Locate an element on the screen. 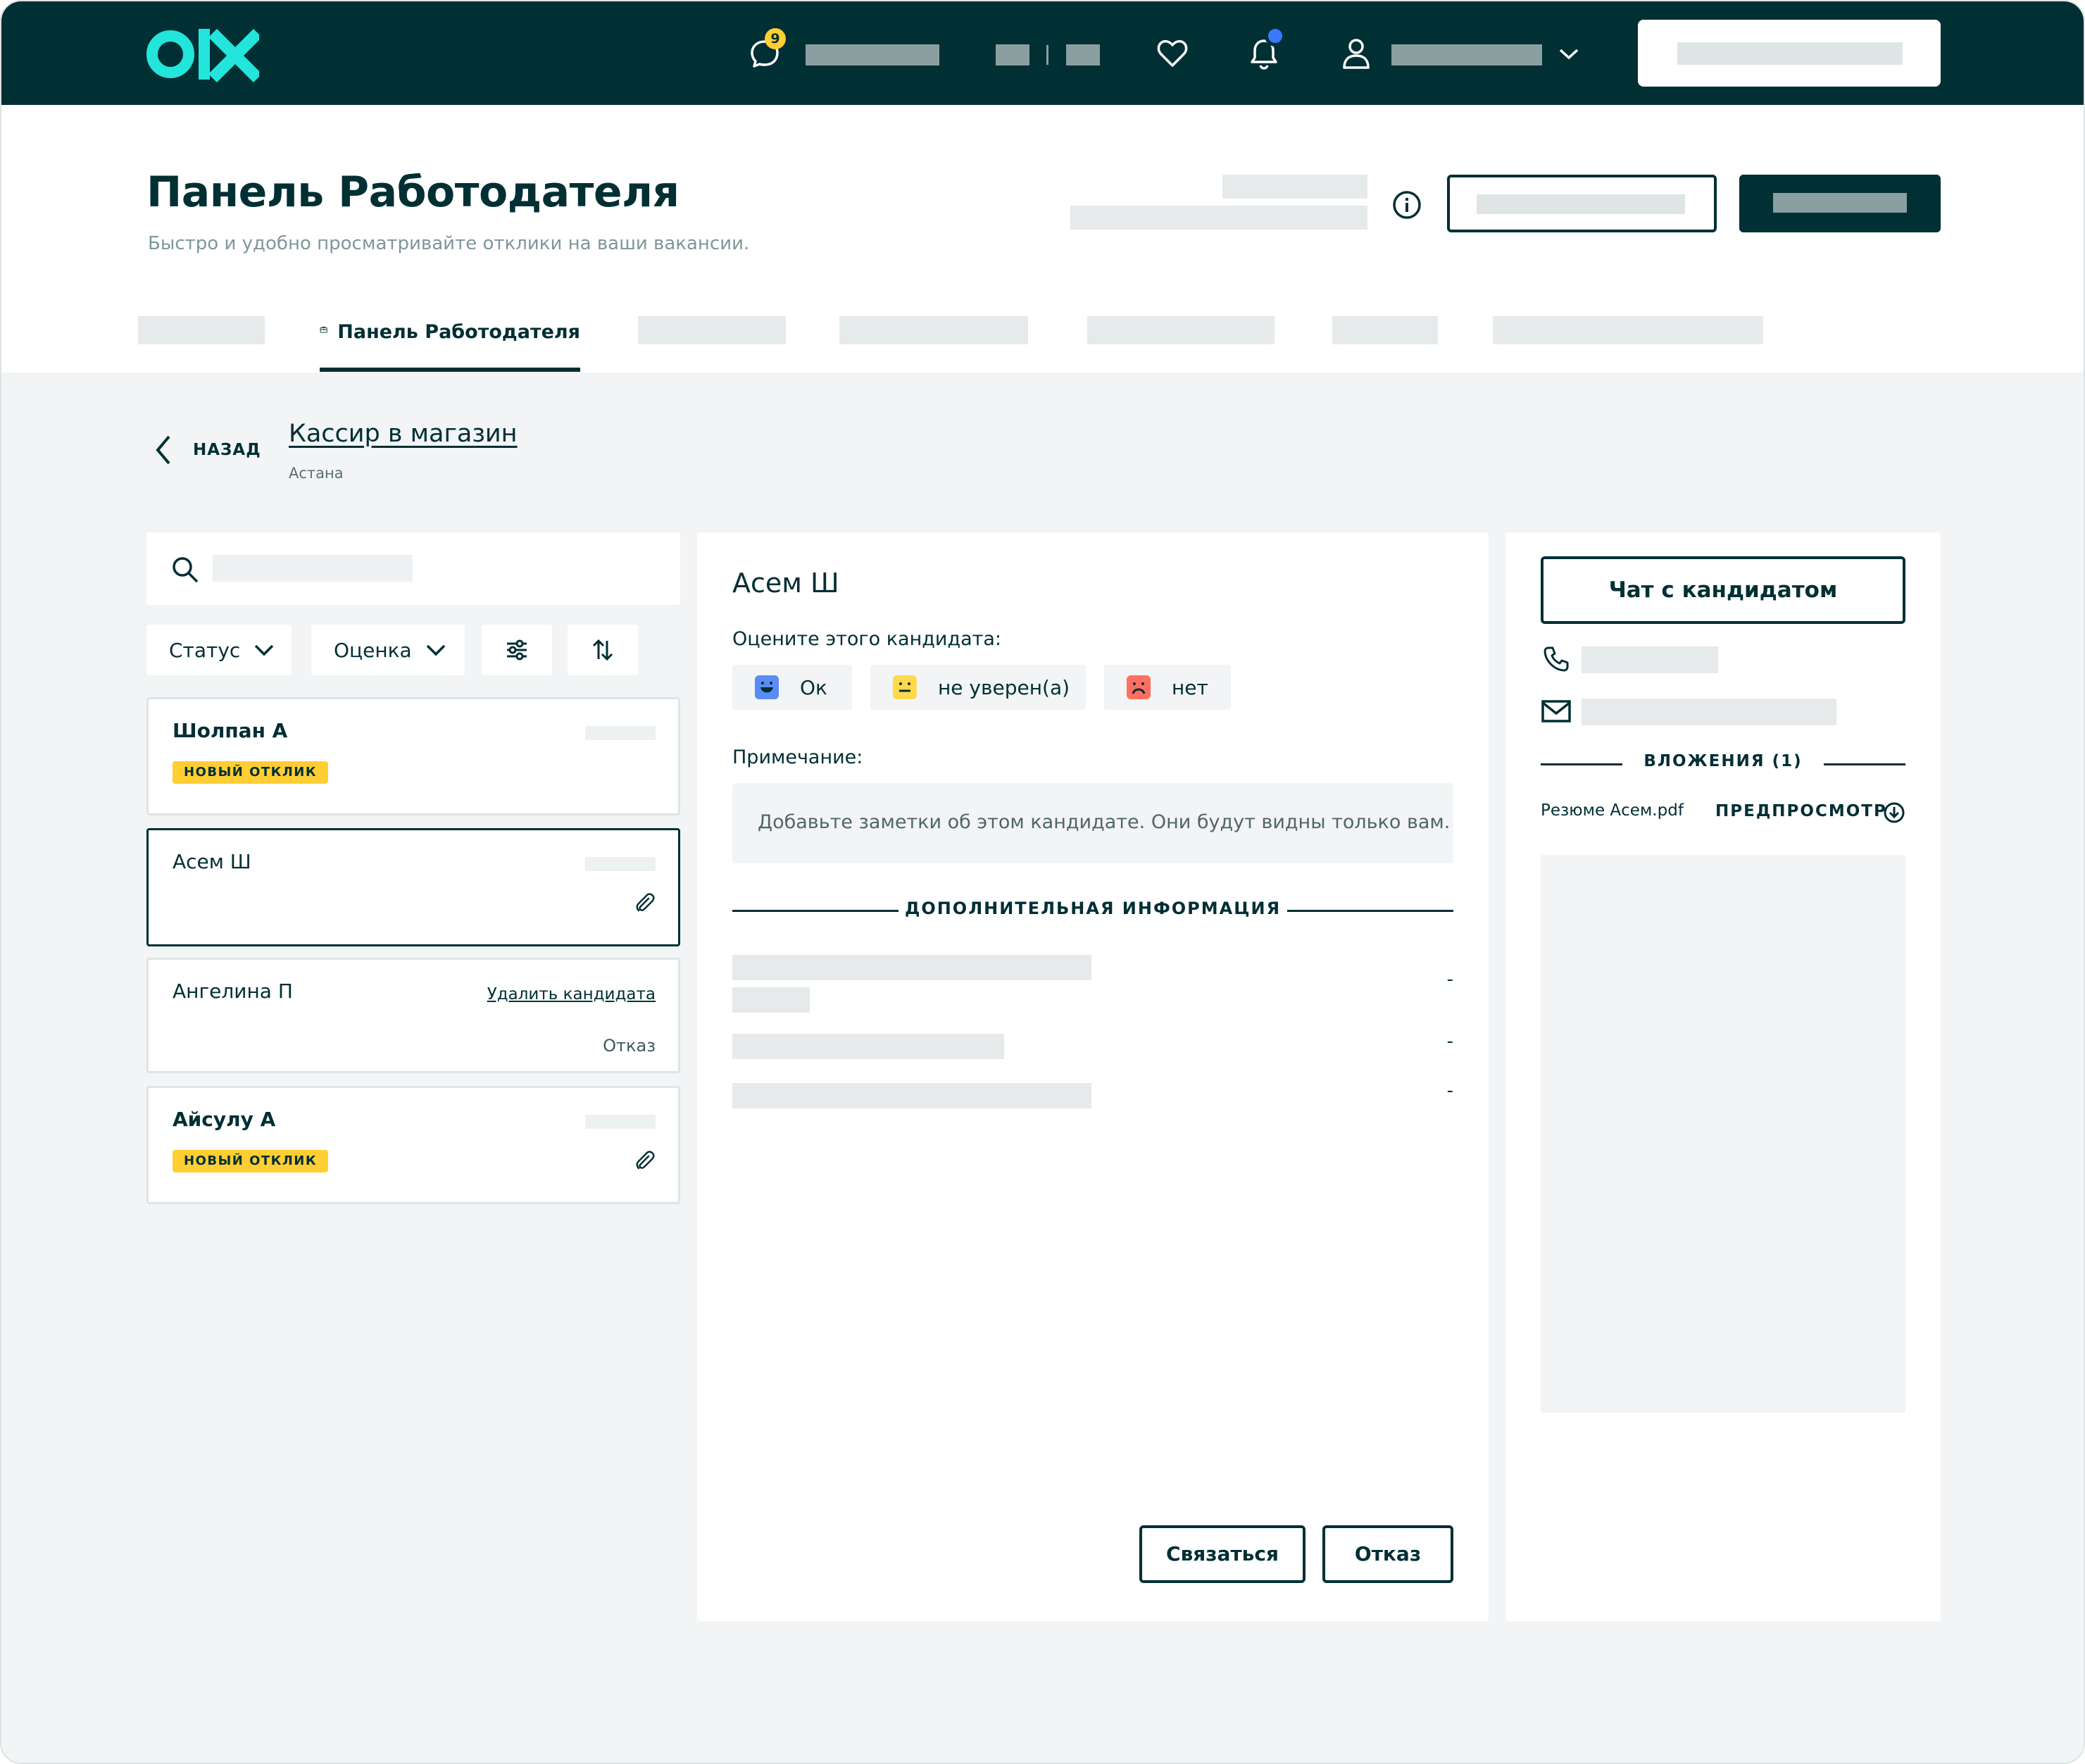  sliders-icon is located at coordinates (517, 650).